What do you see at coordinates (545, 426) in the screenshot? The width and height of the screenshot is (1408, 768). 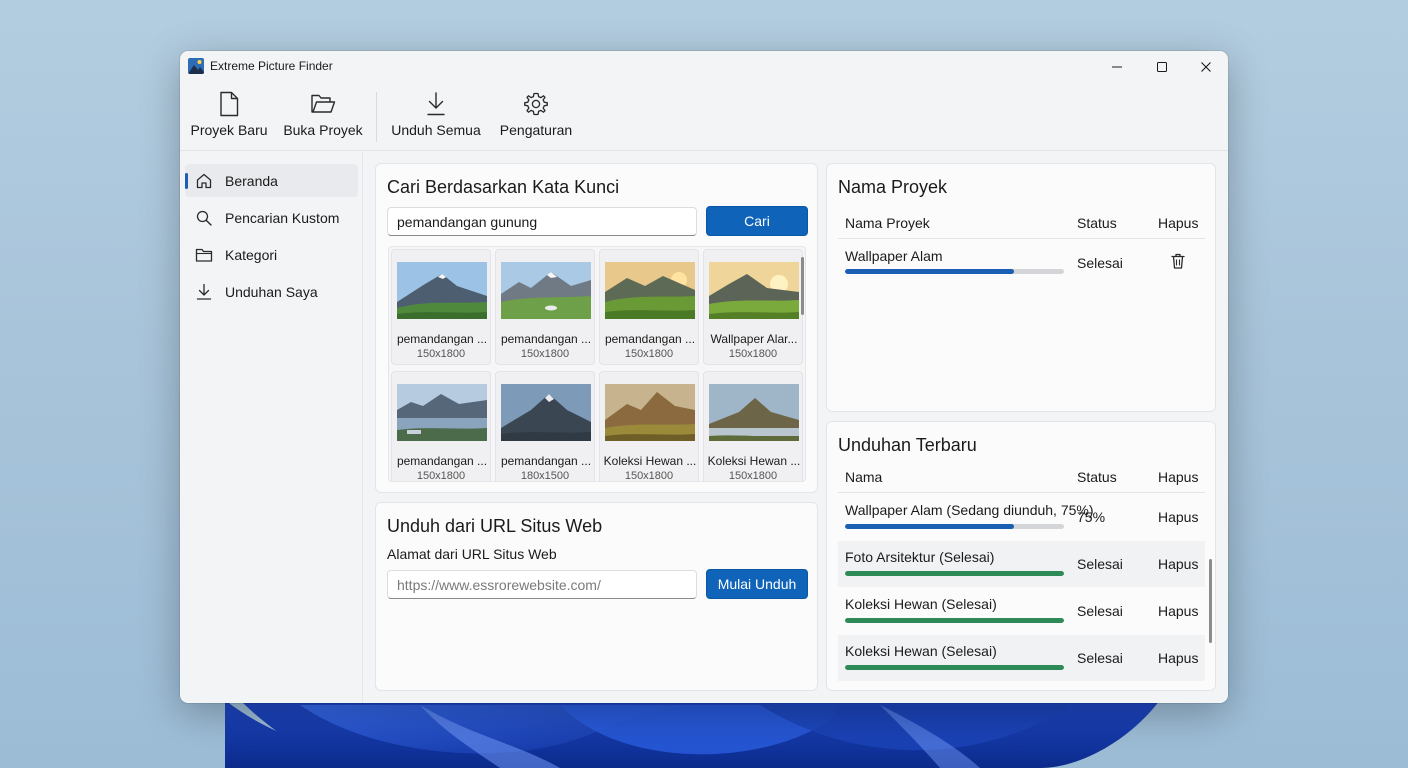 I see `image-result: pemandangan ... 180x1500` at bounding box center [545, 426].